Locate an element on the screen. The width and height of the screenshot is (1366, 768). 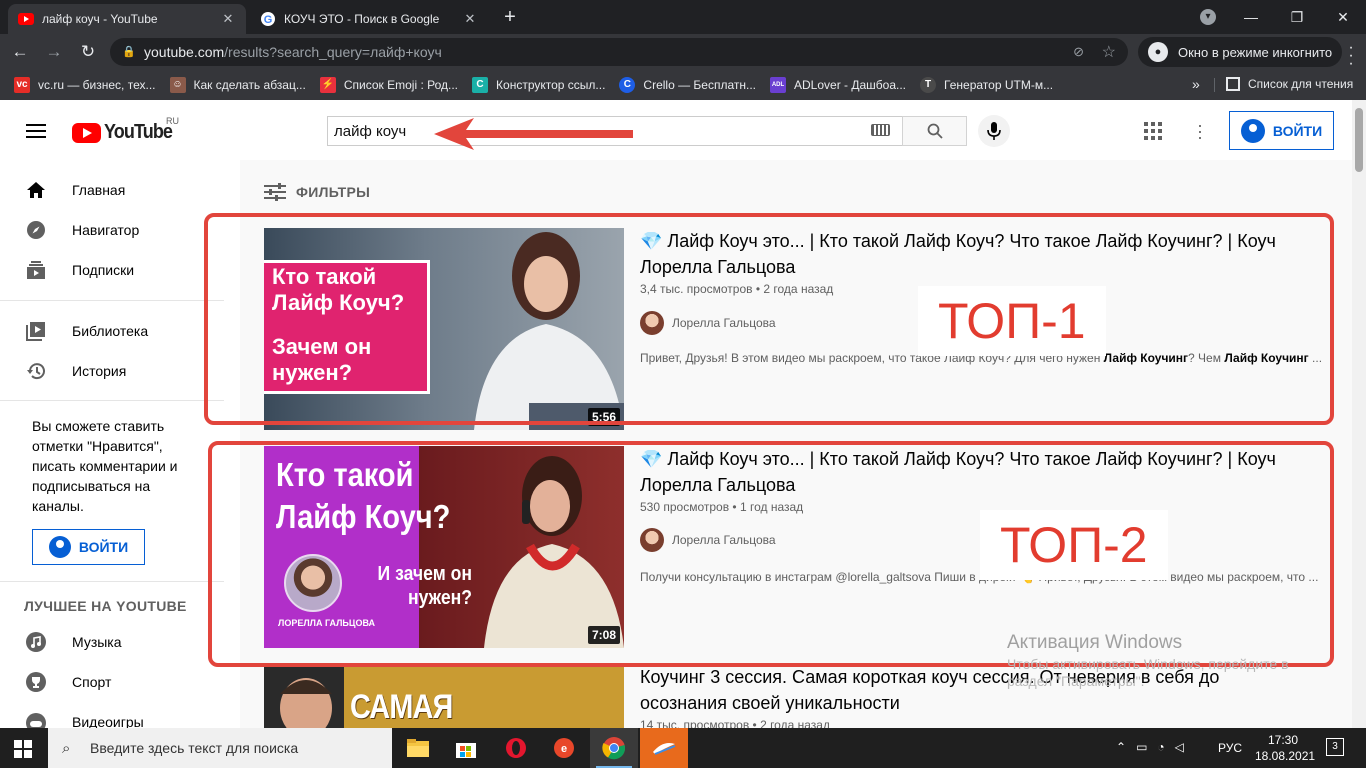
sidebar-item-label: Спорт is located at coordinates (92, 682).